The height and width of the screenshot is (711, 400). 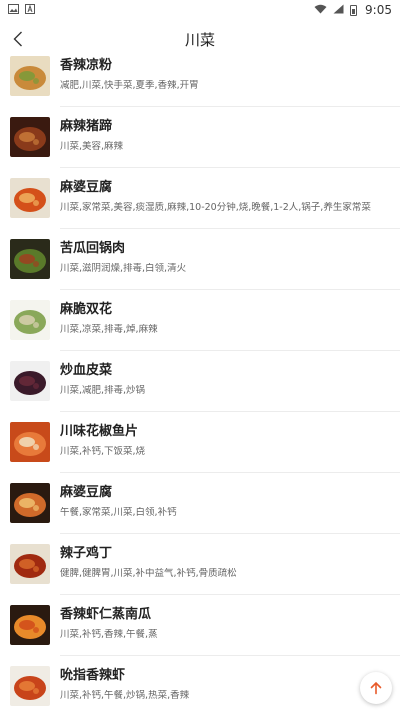 I want to click on recipe-list-item: 炒血皮菜川菜,减肥,排毒,炒锅, so click(x=200, y=381).